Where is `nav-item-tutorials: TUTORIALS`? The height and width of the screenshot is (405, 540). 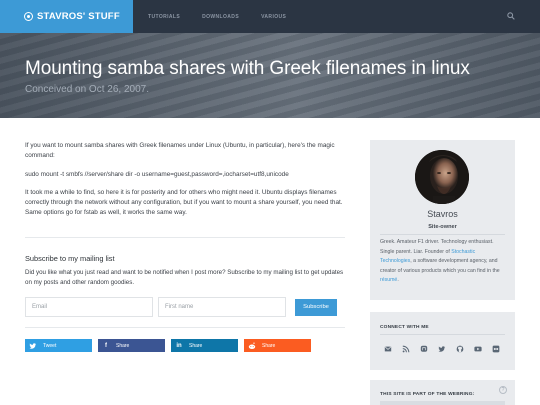
nav-item-tutorials: TUTORIALS is located at coordinates (164, 17).